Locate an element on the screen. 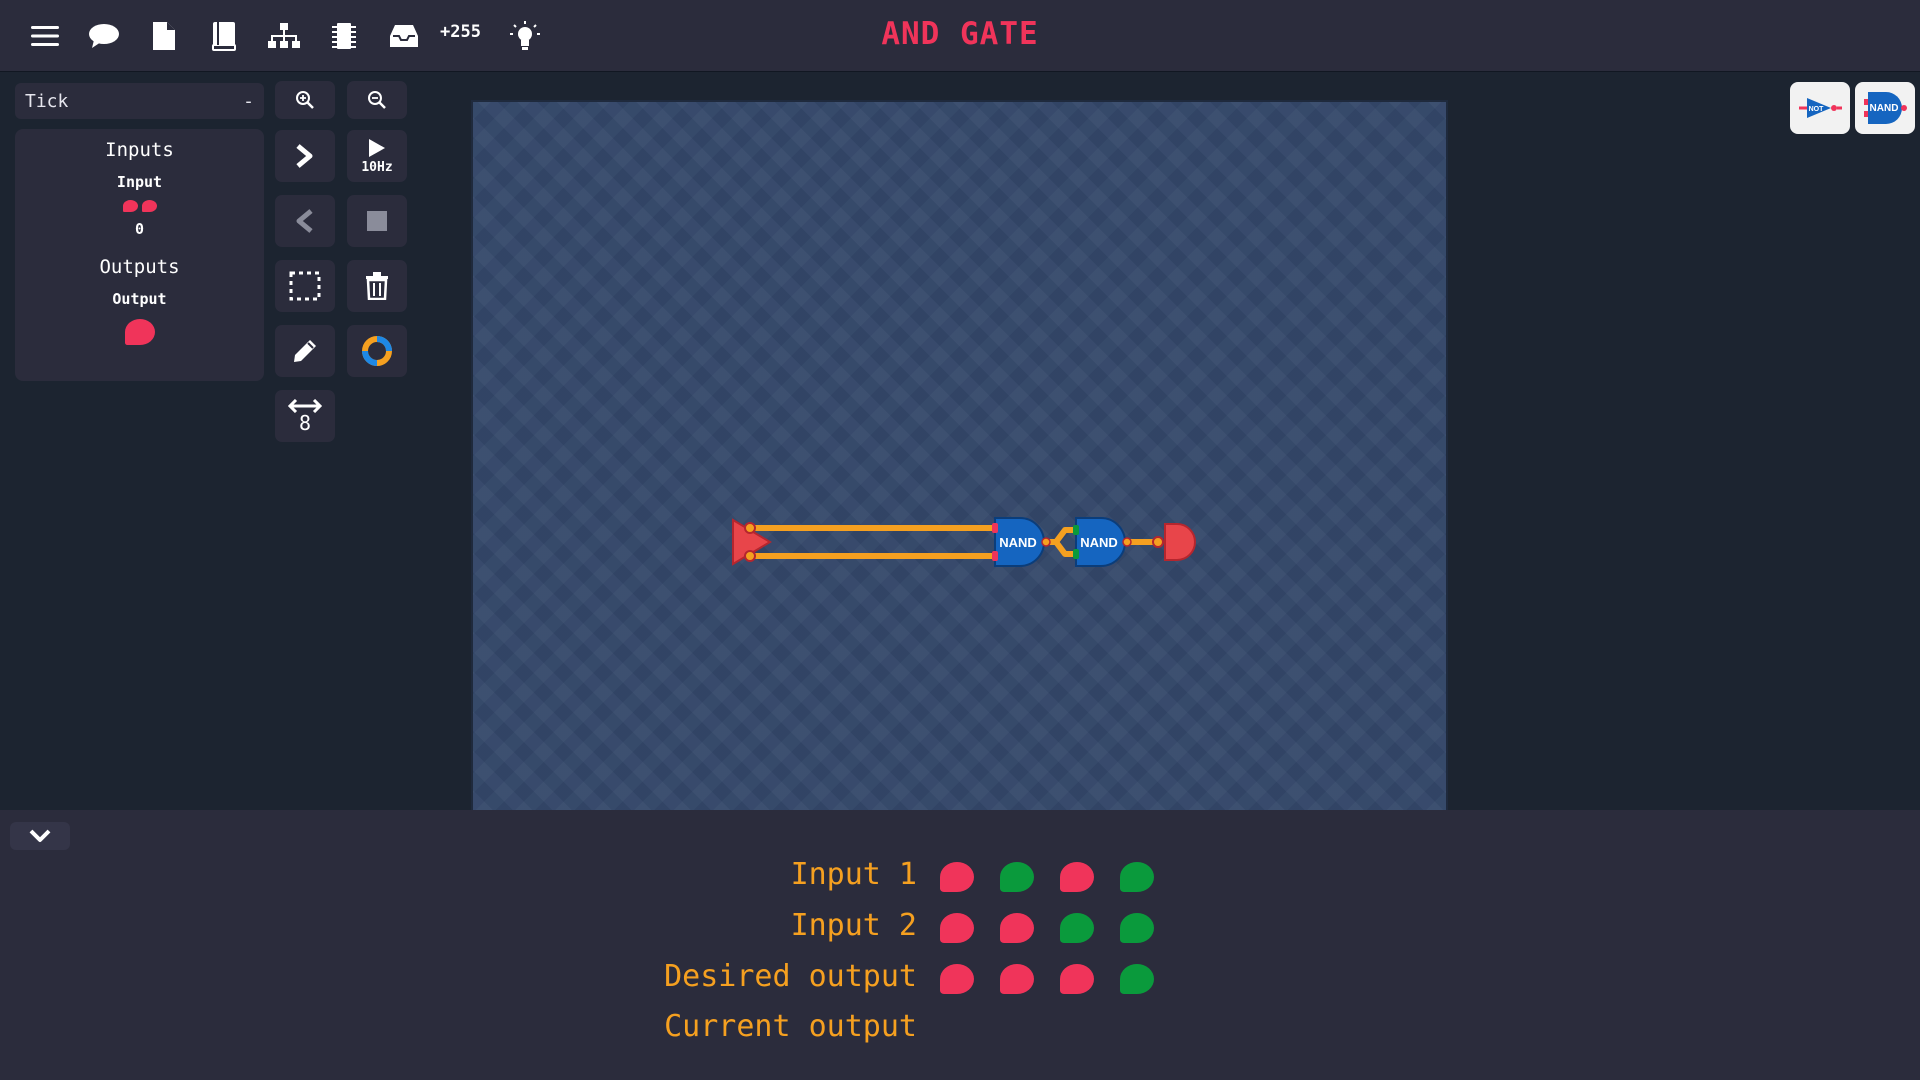  chevron-down-icon is located at coordinates (40, 835).